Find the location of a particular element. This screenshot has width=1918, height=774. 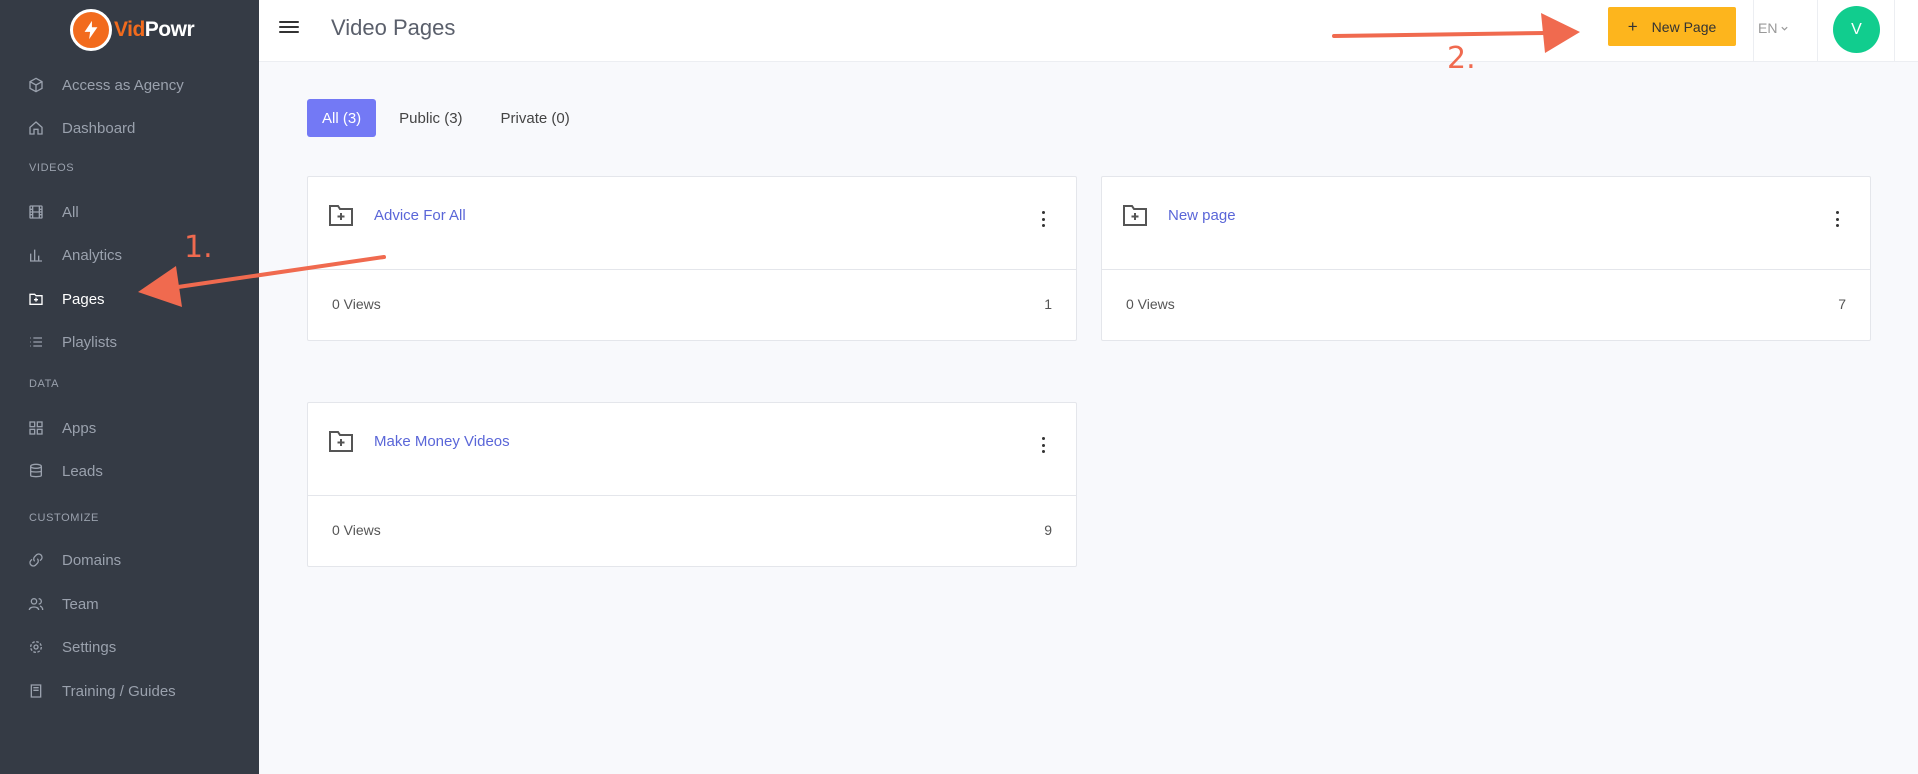

language-selector: EN is located at coordinates (1773, 28).